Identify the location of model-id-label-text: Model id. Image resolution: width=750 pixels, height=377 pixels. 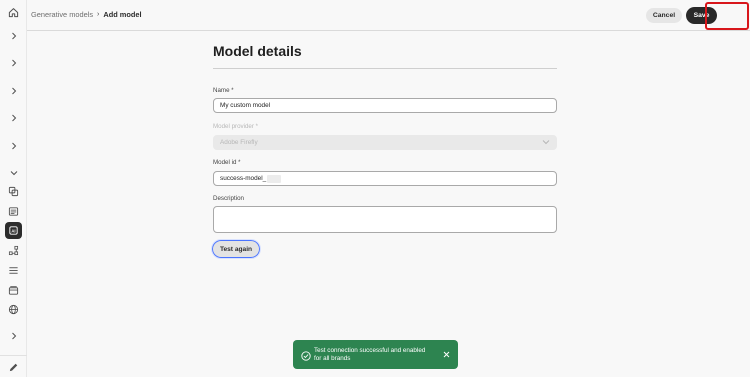
(225, 162).